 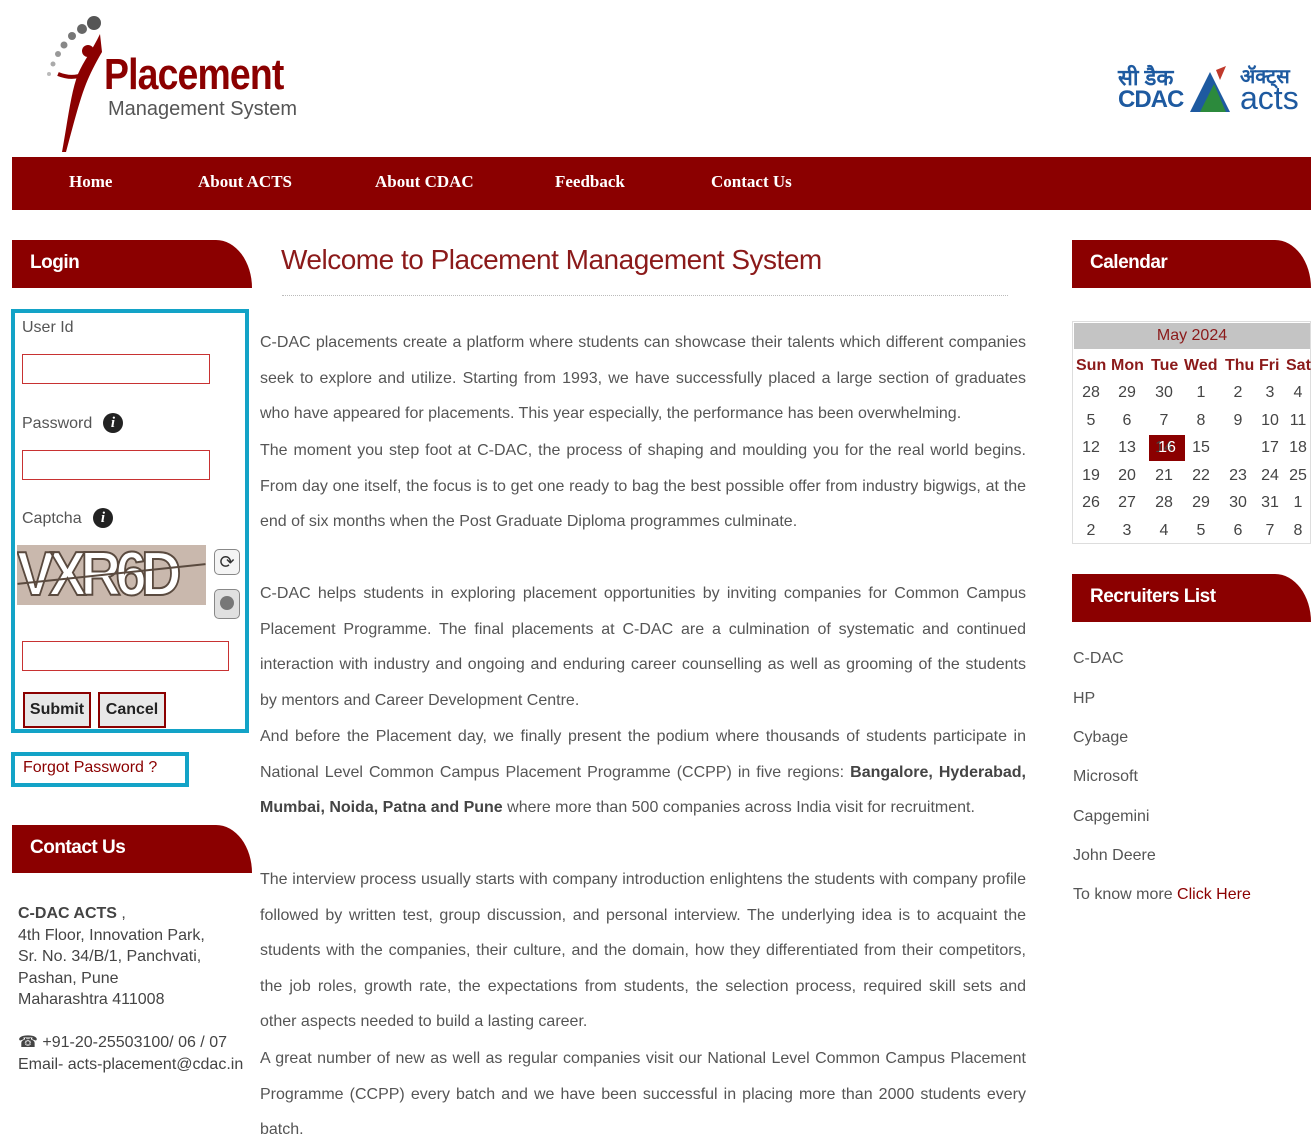 I want to click on calendar-dow: Wed, so click(x=1201, y=365).